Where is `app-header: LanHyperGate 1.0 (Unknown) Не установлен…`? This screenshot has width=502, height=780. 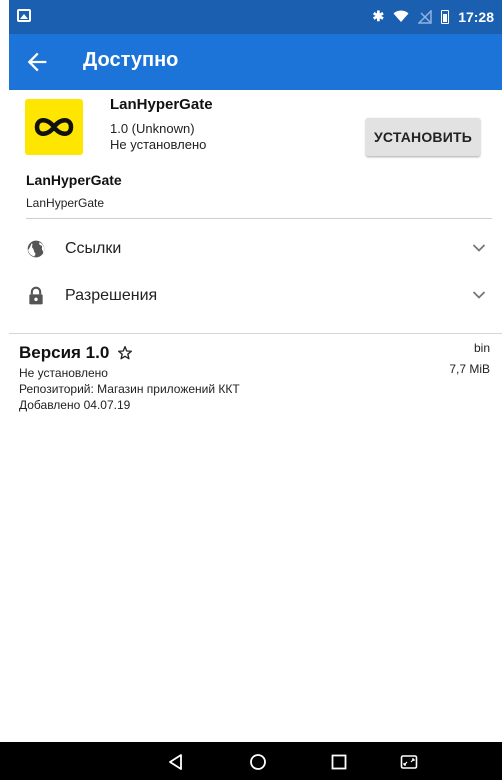 app-header: LanHyperGate 1.0 (Unknown) Не установлен… is located at coordinates (255, 129).